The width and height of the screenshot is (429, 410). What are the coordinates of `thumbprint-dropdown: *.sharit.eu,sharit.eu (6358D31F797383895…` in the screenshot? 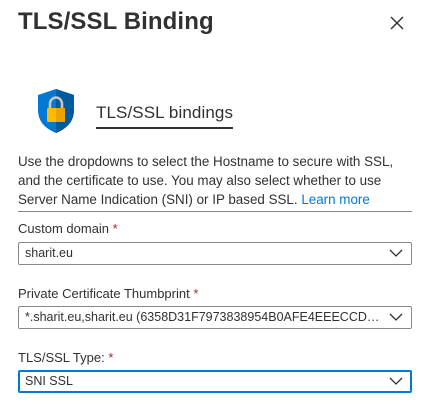 It's located at (215, 317).